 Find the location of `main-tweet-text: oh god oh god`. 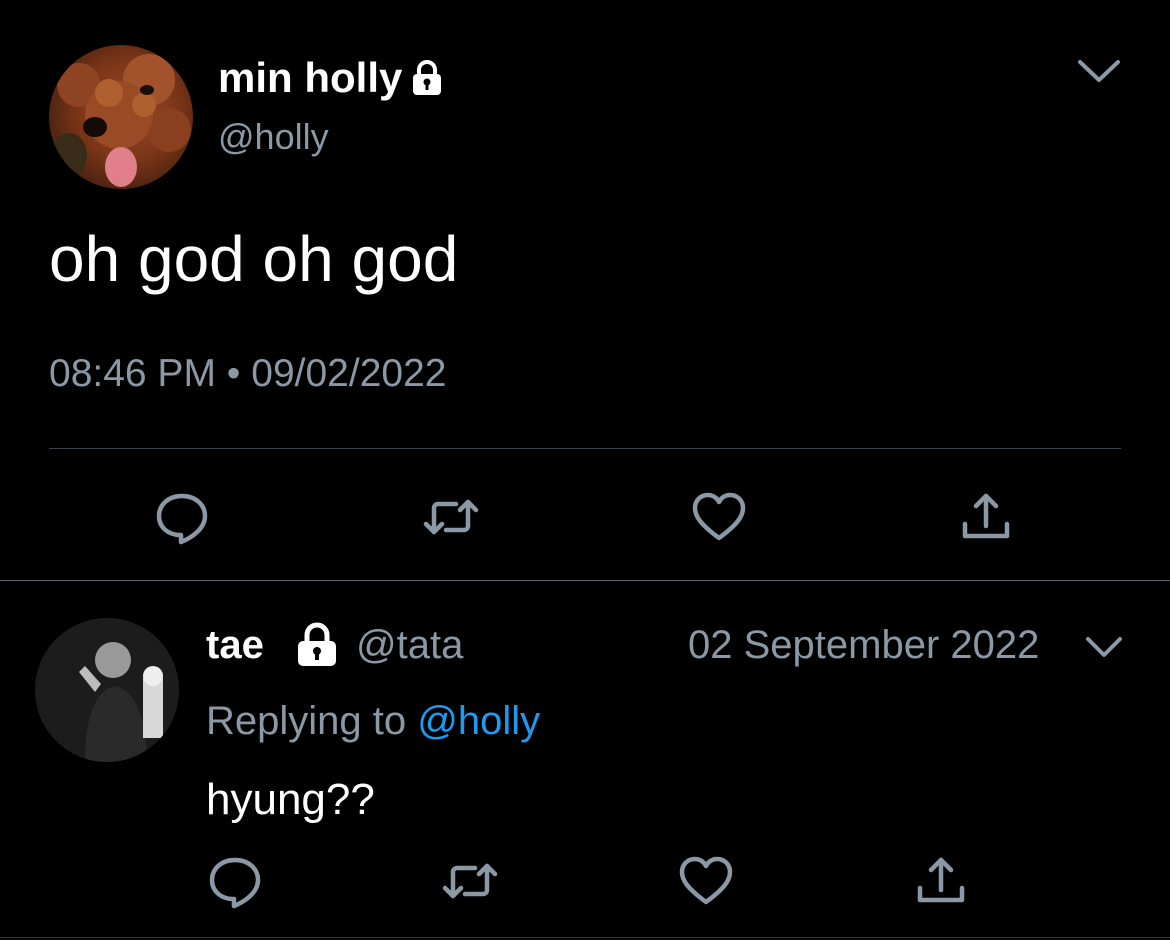

main-tweet-text: oh god oh god is located at coordinates (254, 259).